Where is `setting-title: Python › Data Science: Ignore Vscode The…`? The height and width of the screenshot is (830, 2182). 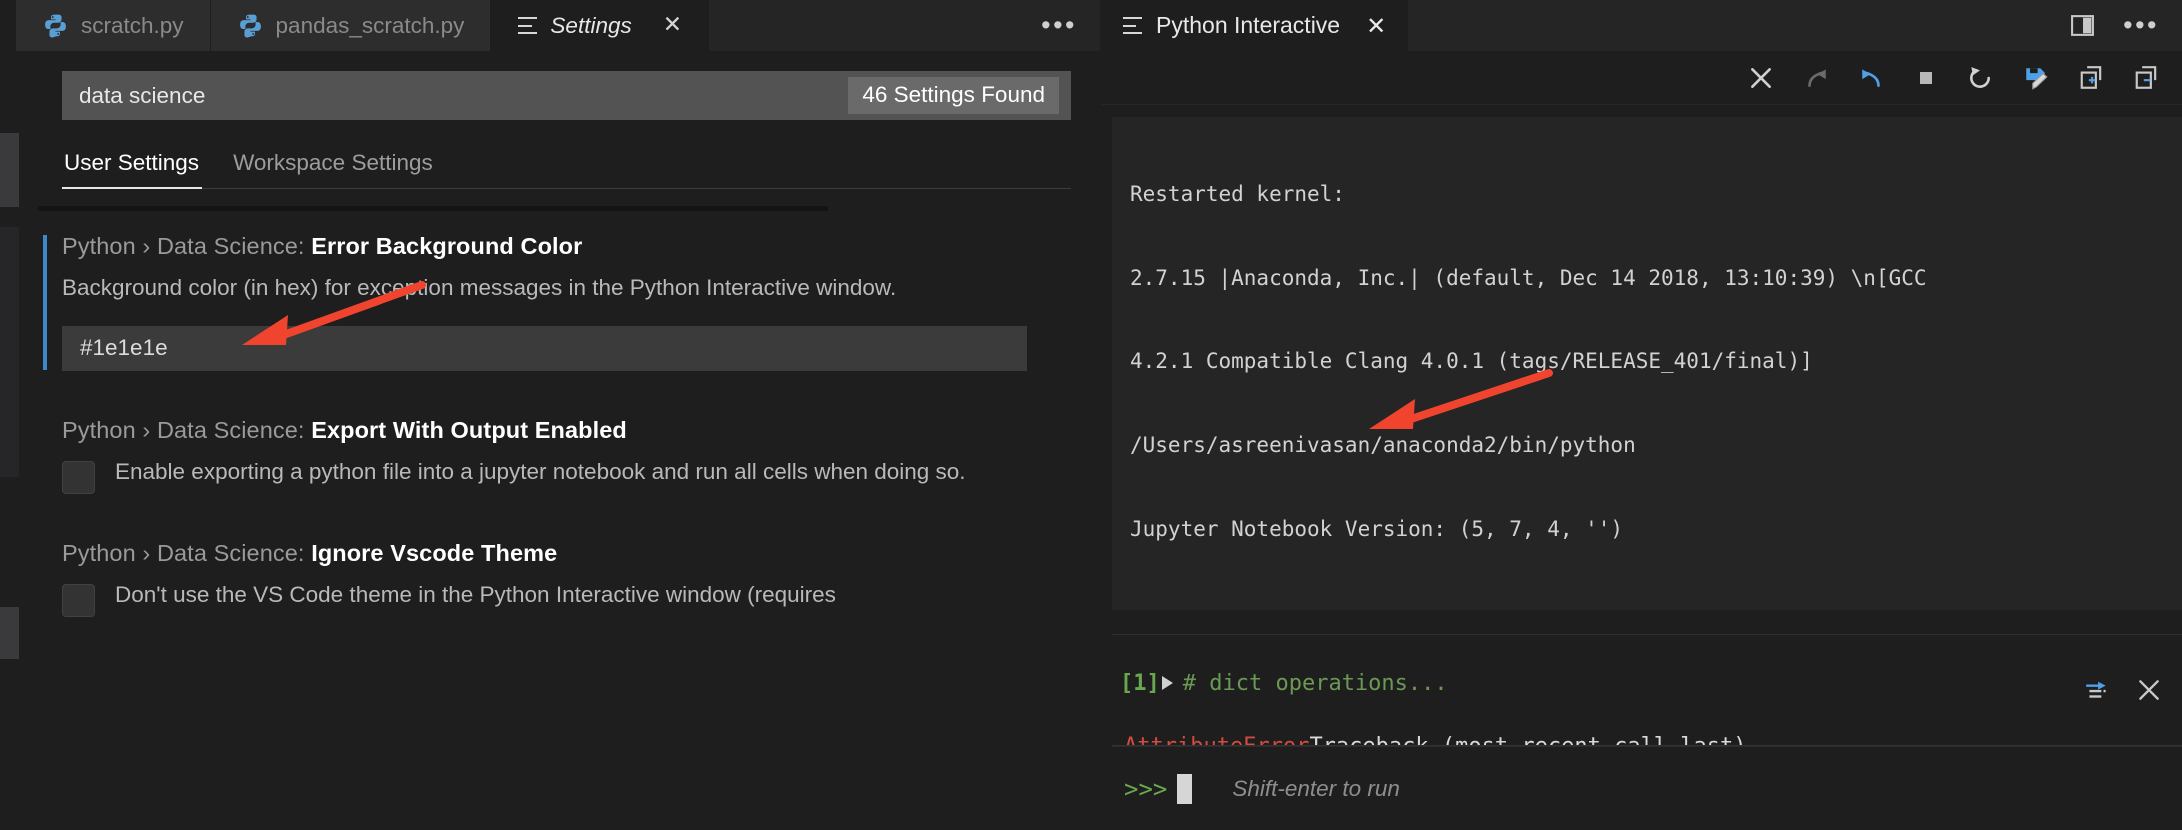
setting-title: Python › Data Science: Ignore Vscode The… is located at coordinates (581, 553).